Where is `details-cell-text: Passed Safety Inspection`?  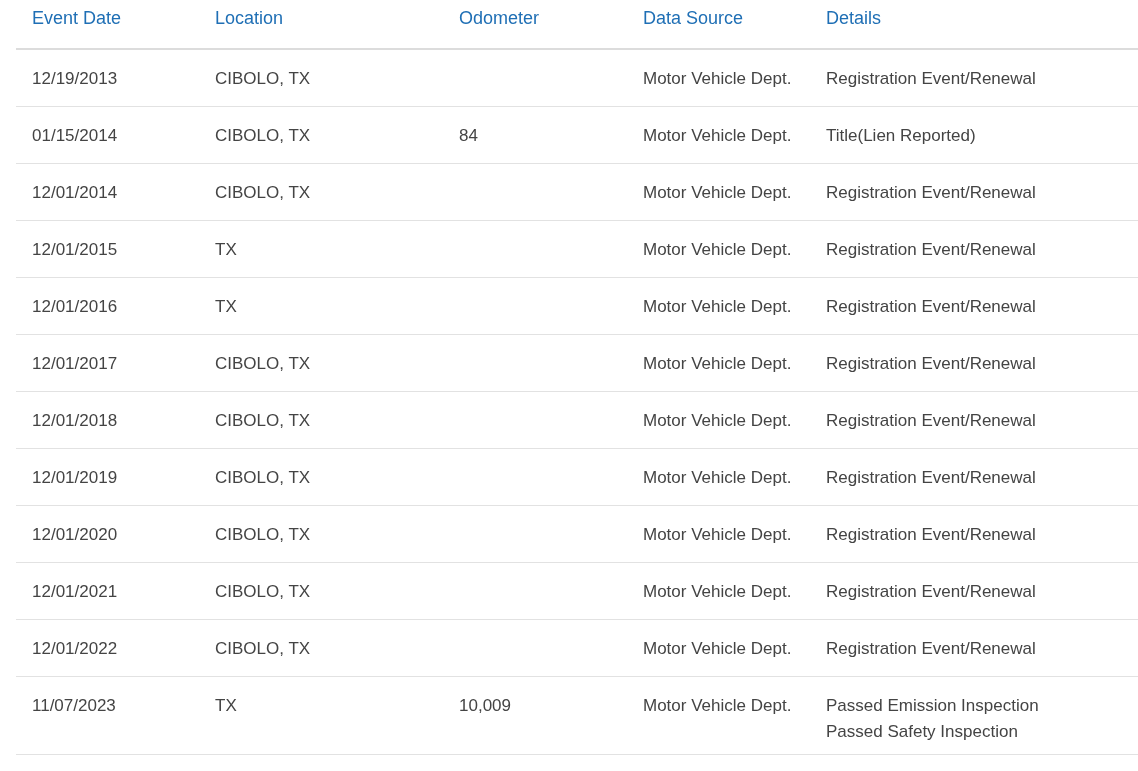
details-cell-text: Passed Safety Inspection is located at coordinates (922, 732).